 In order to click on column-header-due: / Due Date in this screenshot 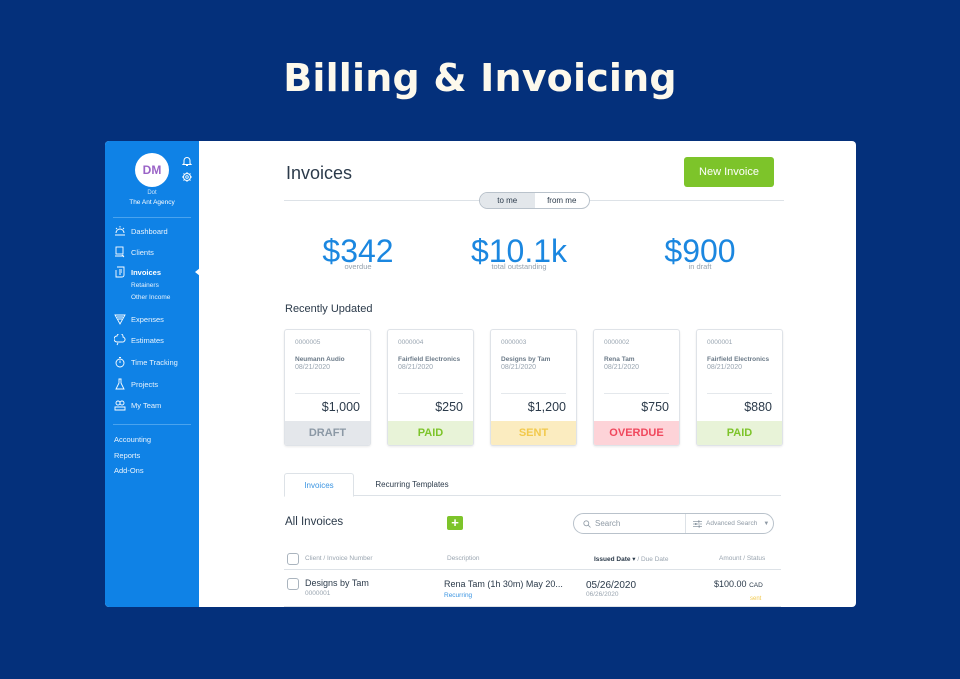, I will do `click(652, 559)`.